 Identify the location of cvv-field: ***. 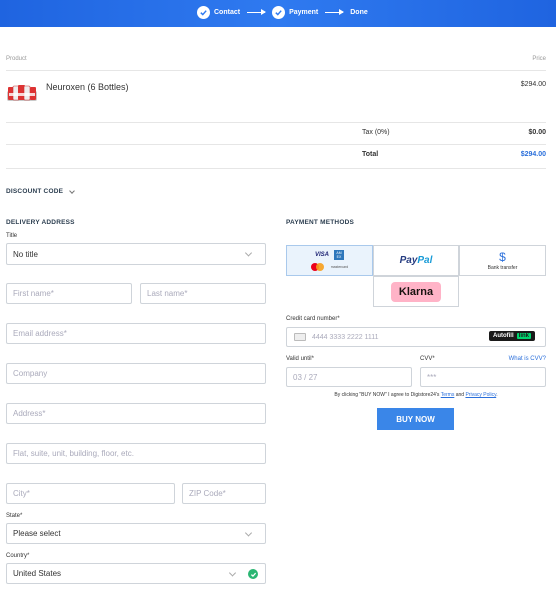
(483, 377).